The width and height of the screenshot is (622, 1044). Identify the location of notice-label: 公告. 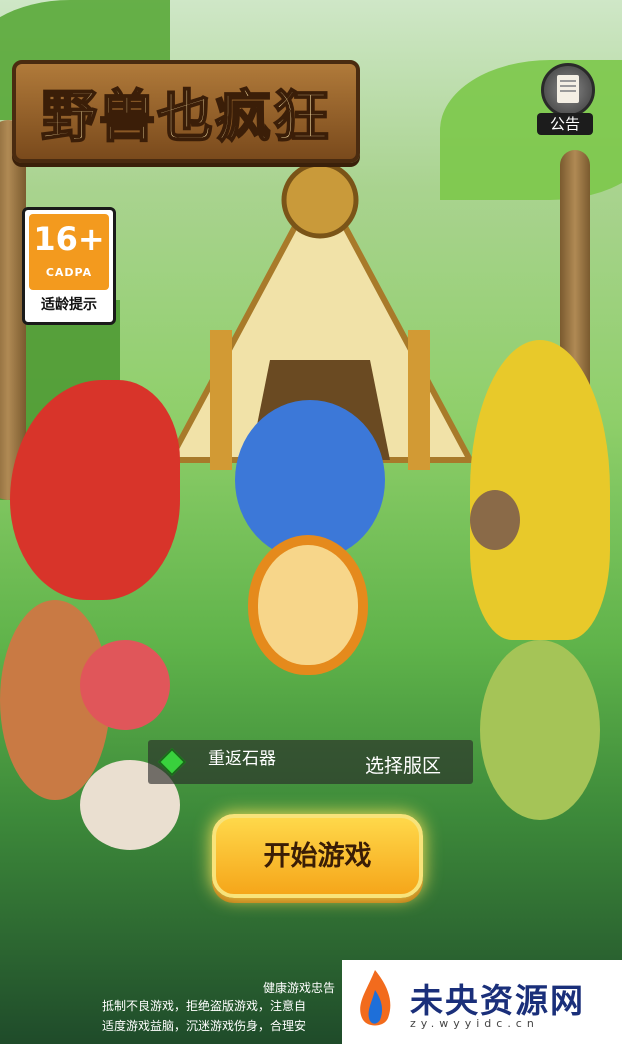
(565, 124).